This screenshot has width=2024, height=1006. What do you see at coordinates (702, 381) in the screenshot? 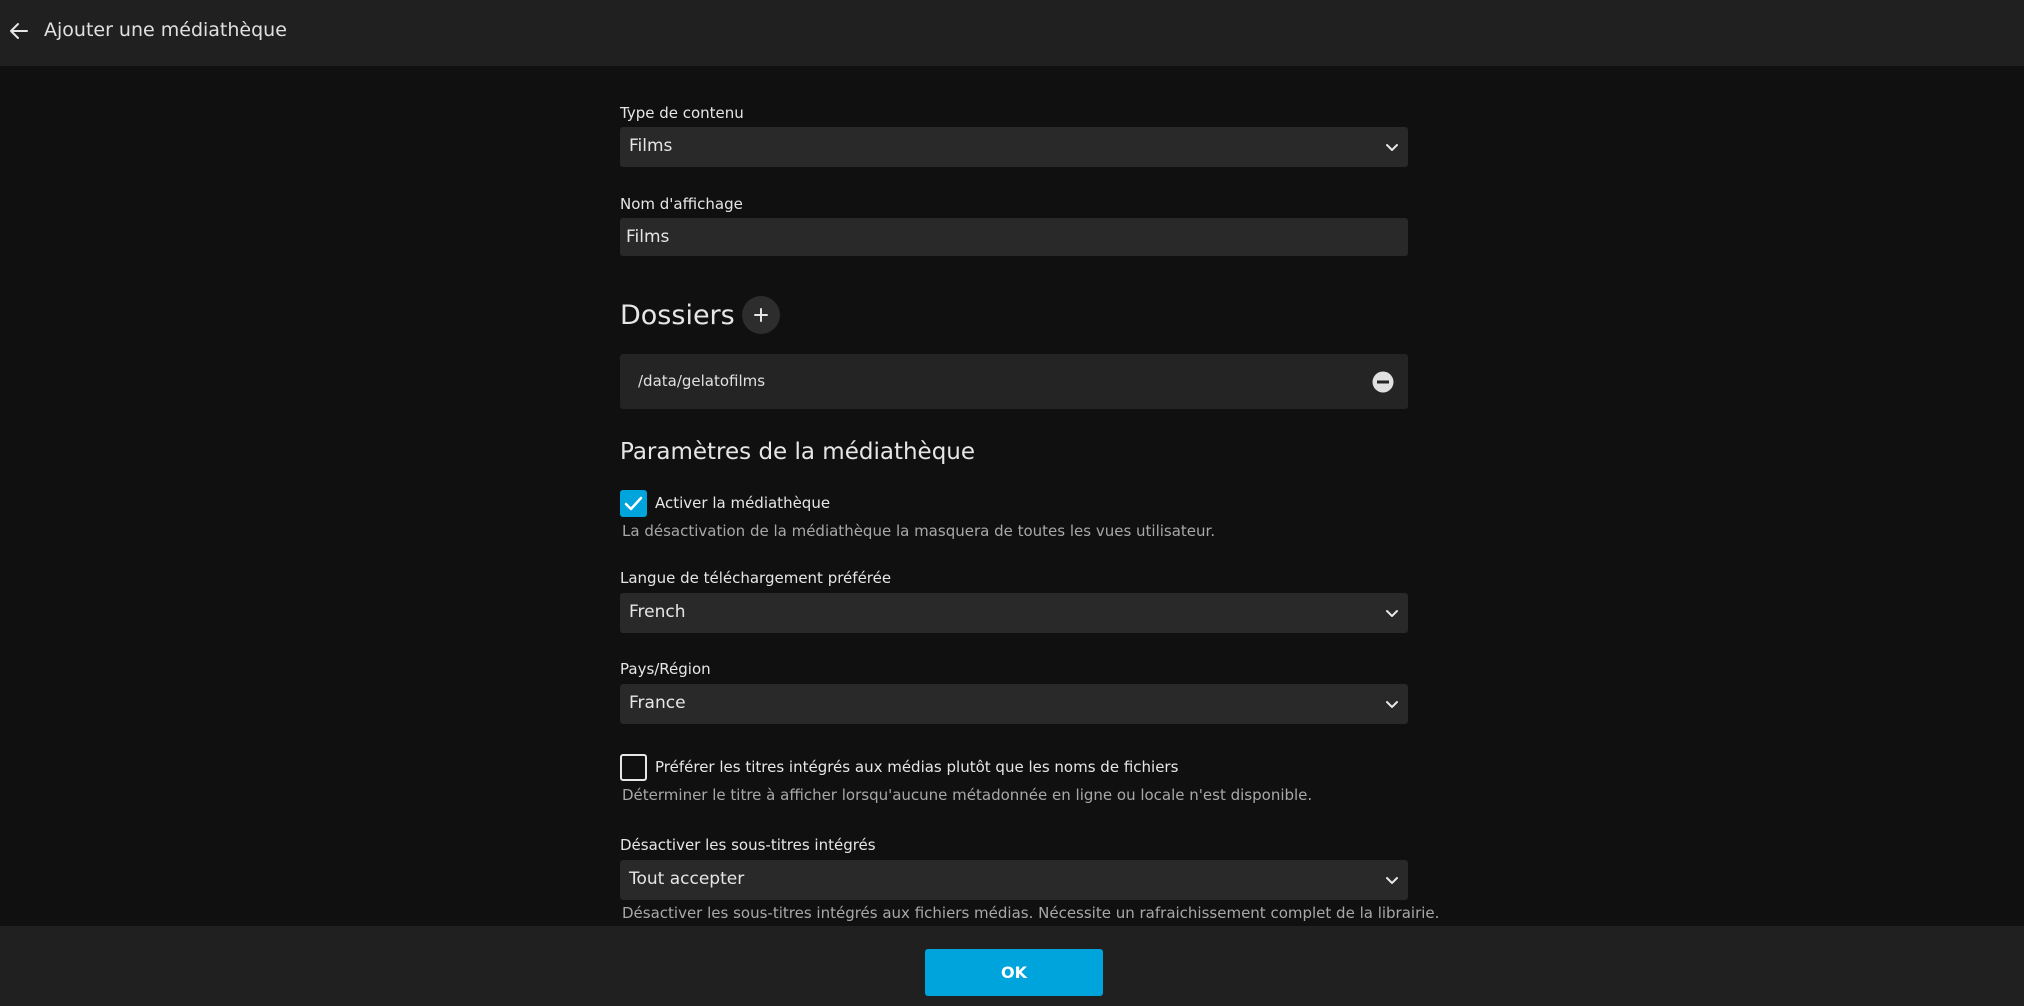
I see `folder-path: /data/gelatofilms` at bounding box center [702, 381].